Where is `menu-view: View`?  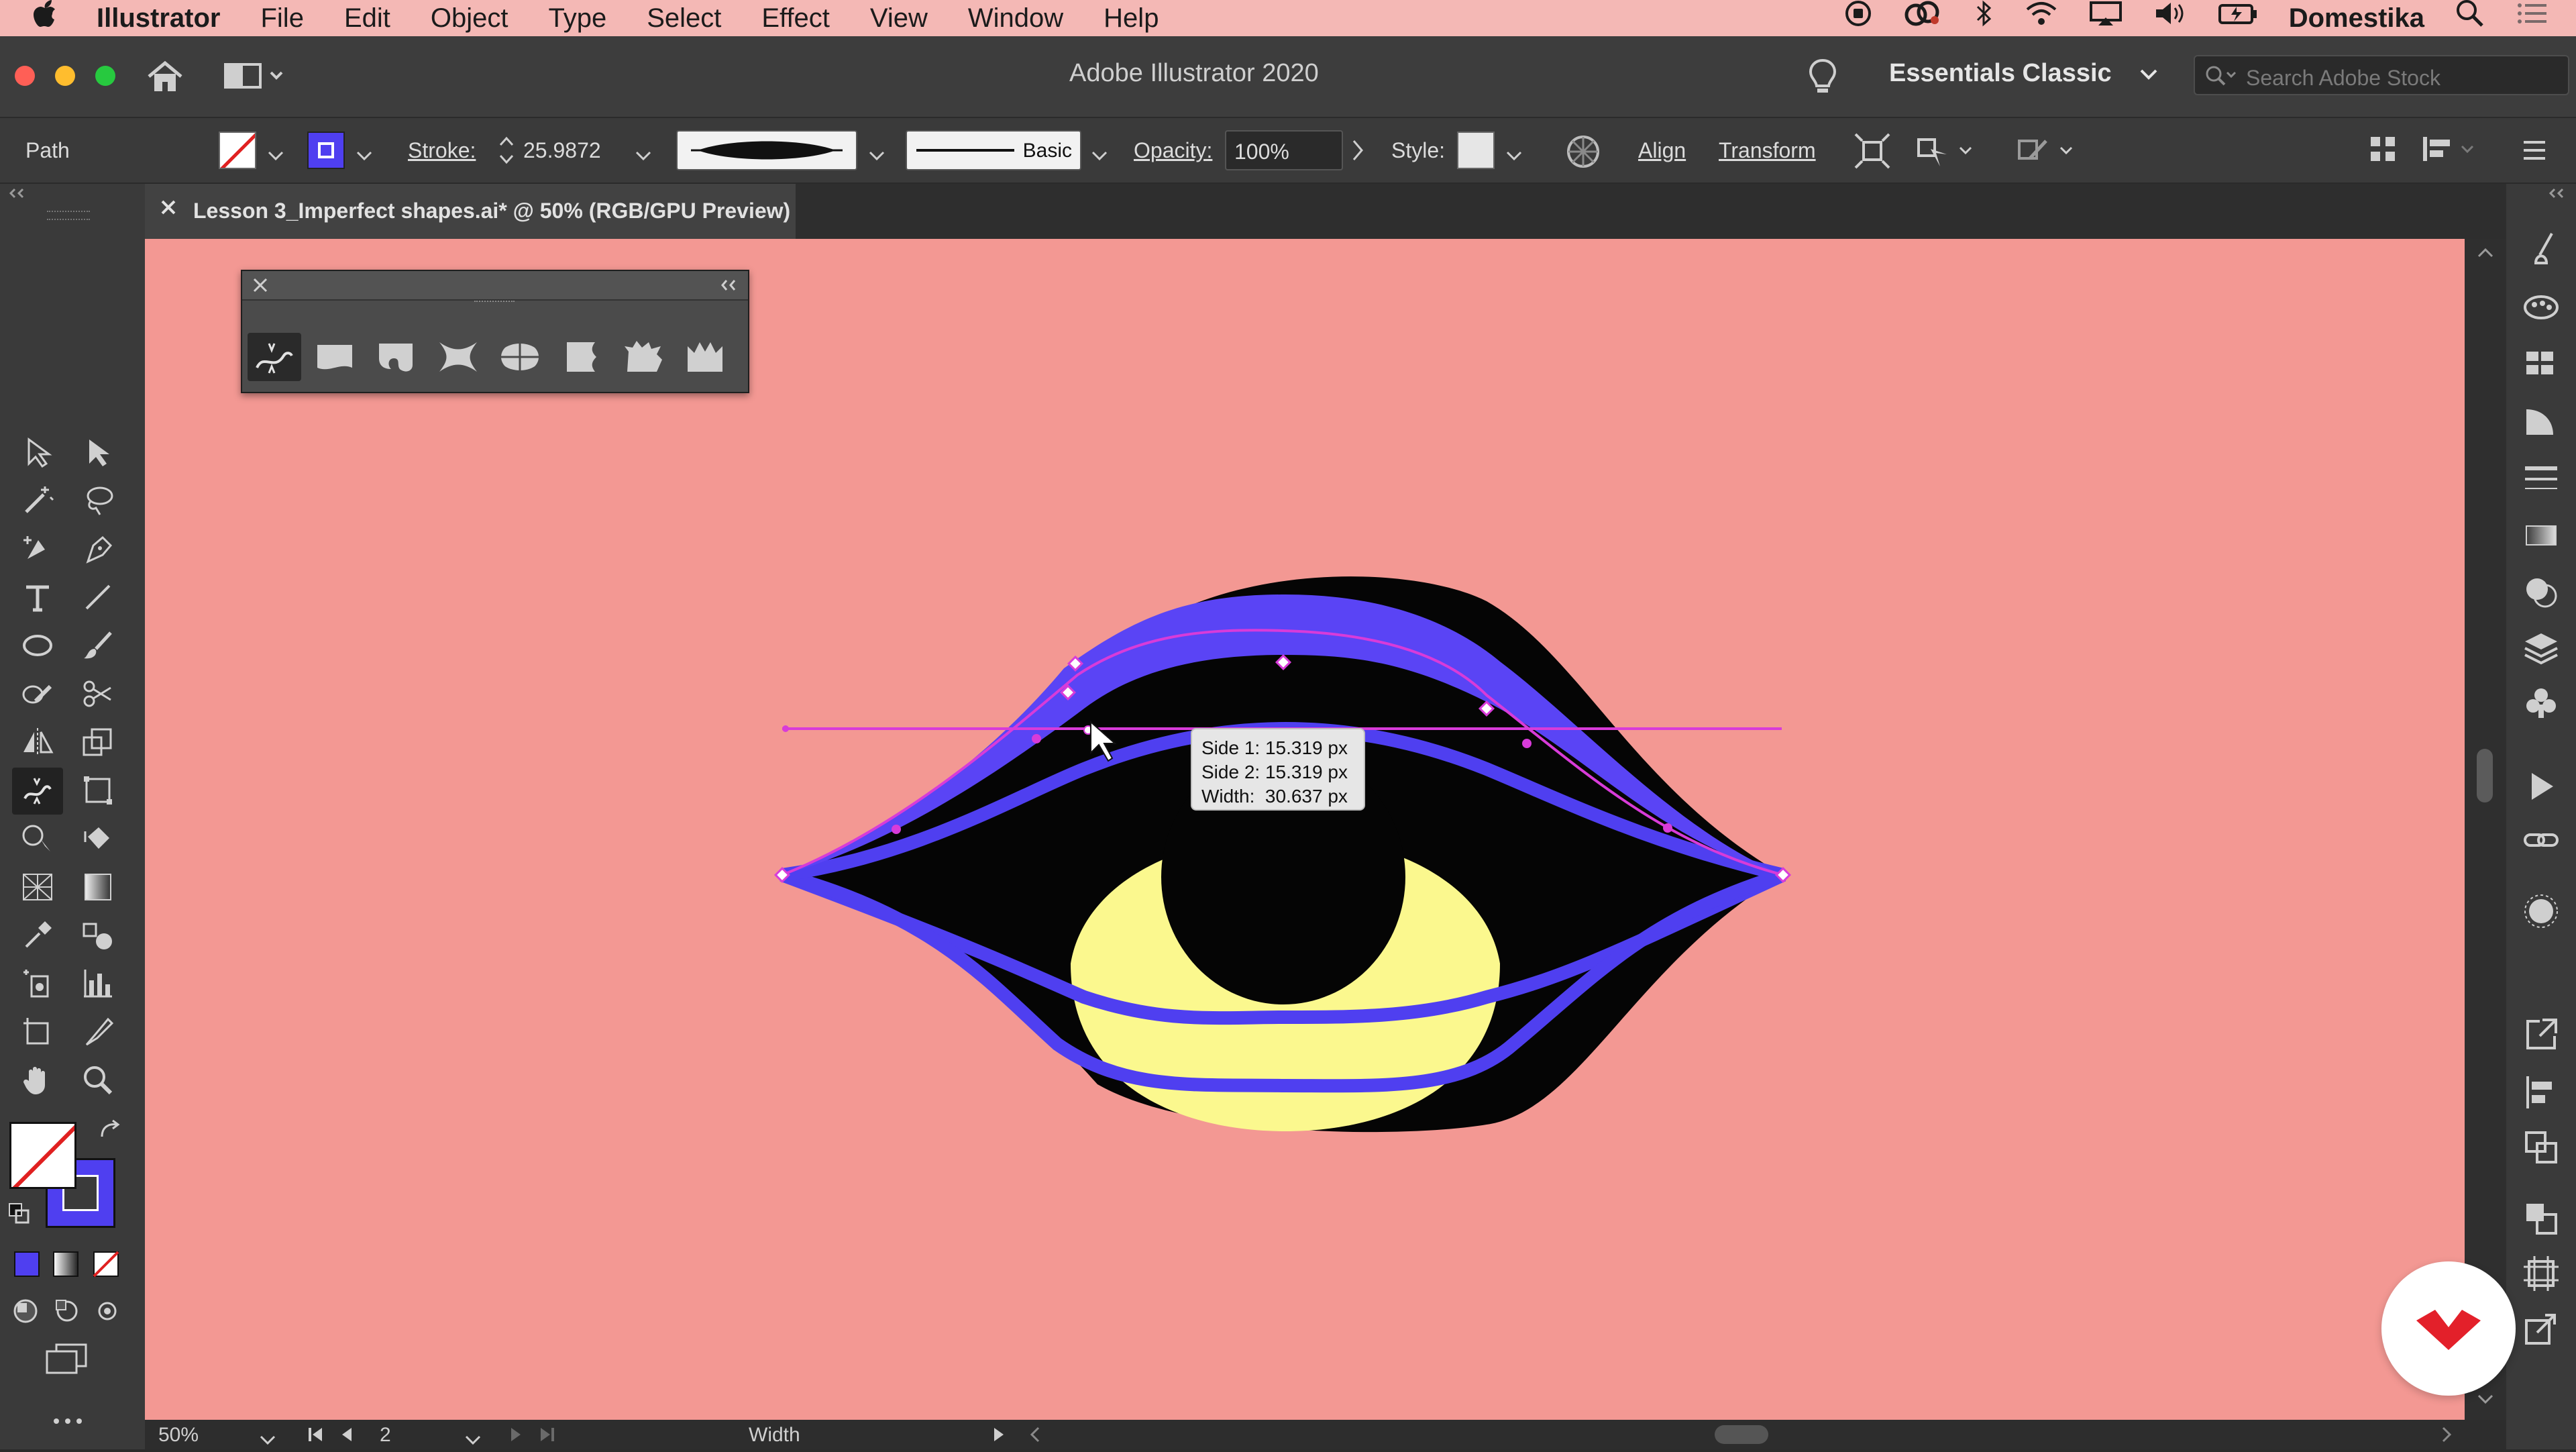
menu-view: View is located at coordinates (899, 18).